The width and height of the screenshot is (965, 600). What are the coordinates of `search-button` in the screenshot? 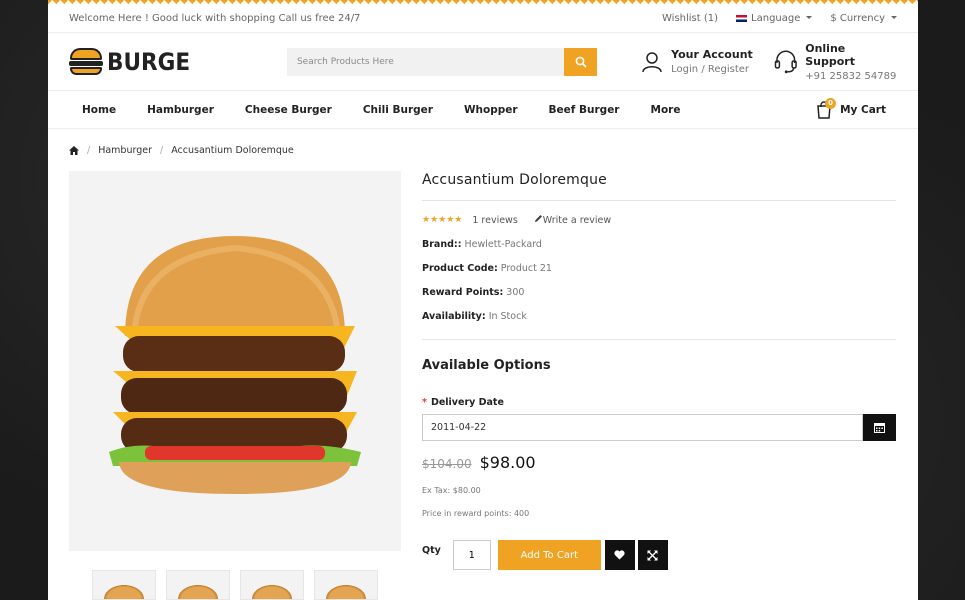 It's located at (581, 61).